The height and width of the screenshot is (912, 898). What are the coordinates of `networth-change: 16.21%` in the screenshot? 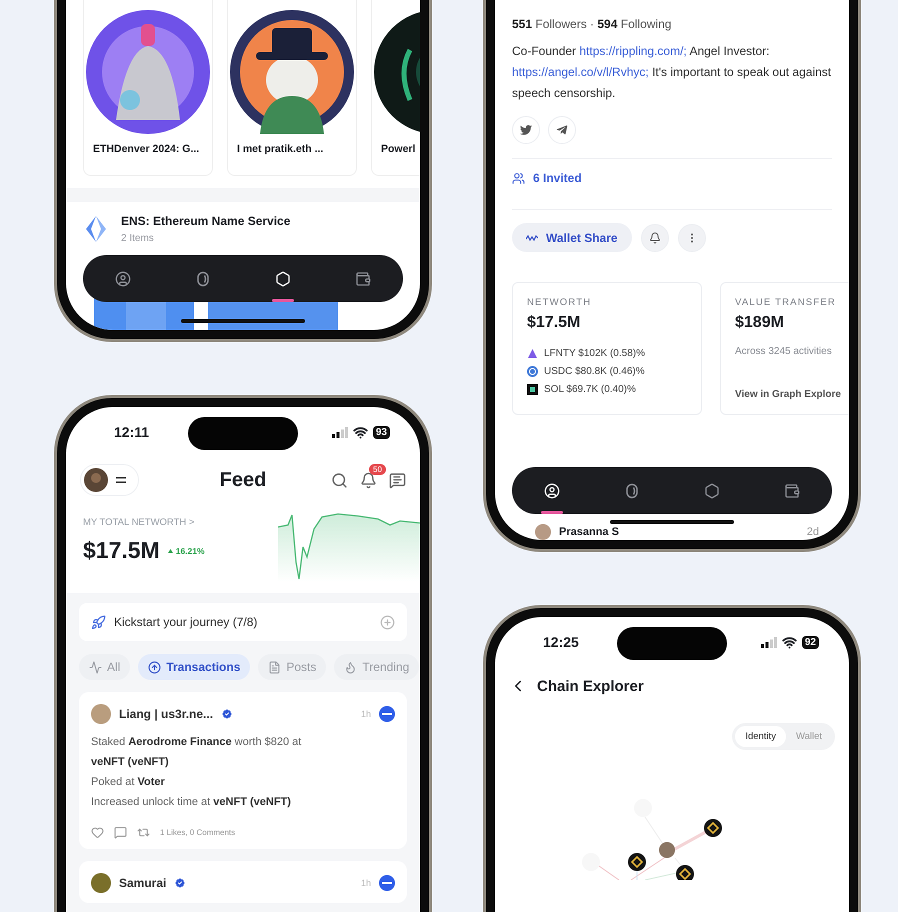 It's located at (186, 551).